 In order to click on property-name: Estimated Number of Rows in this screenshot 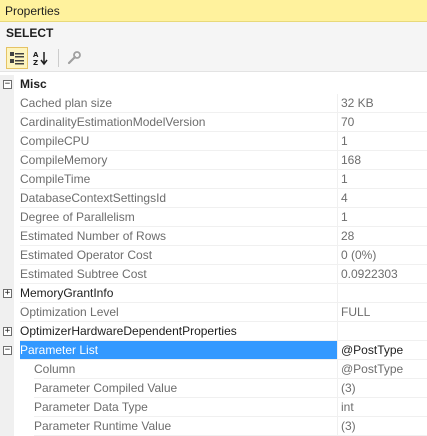, I will do `click(178, 236)`.